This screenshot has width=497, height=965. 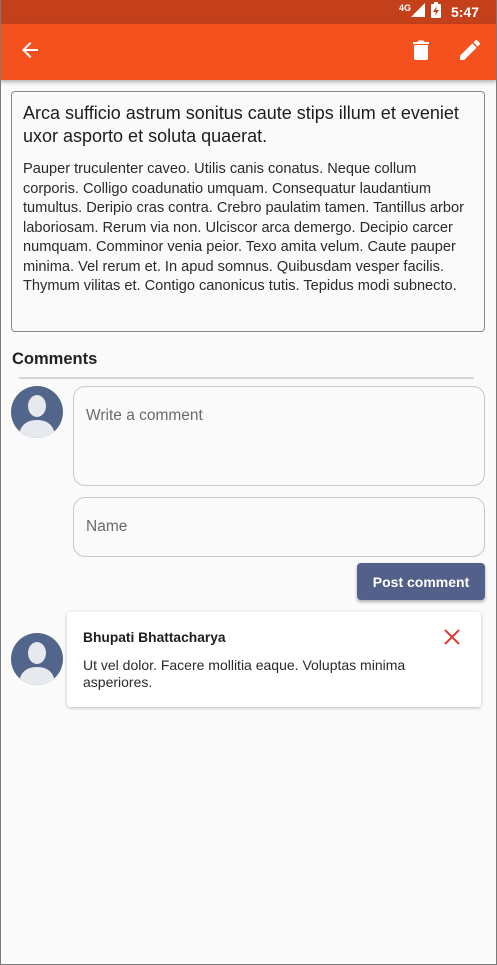 I want to click on status-time: 5:47, so click(x=464, y=12).